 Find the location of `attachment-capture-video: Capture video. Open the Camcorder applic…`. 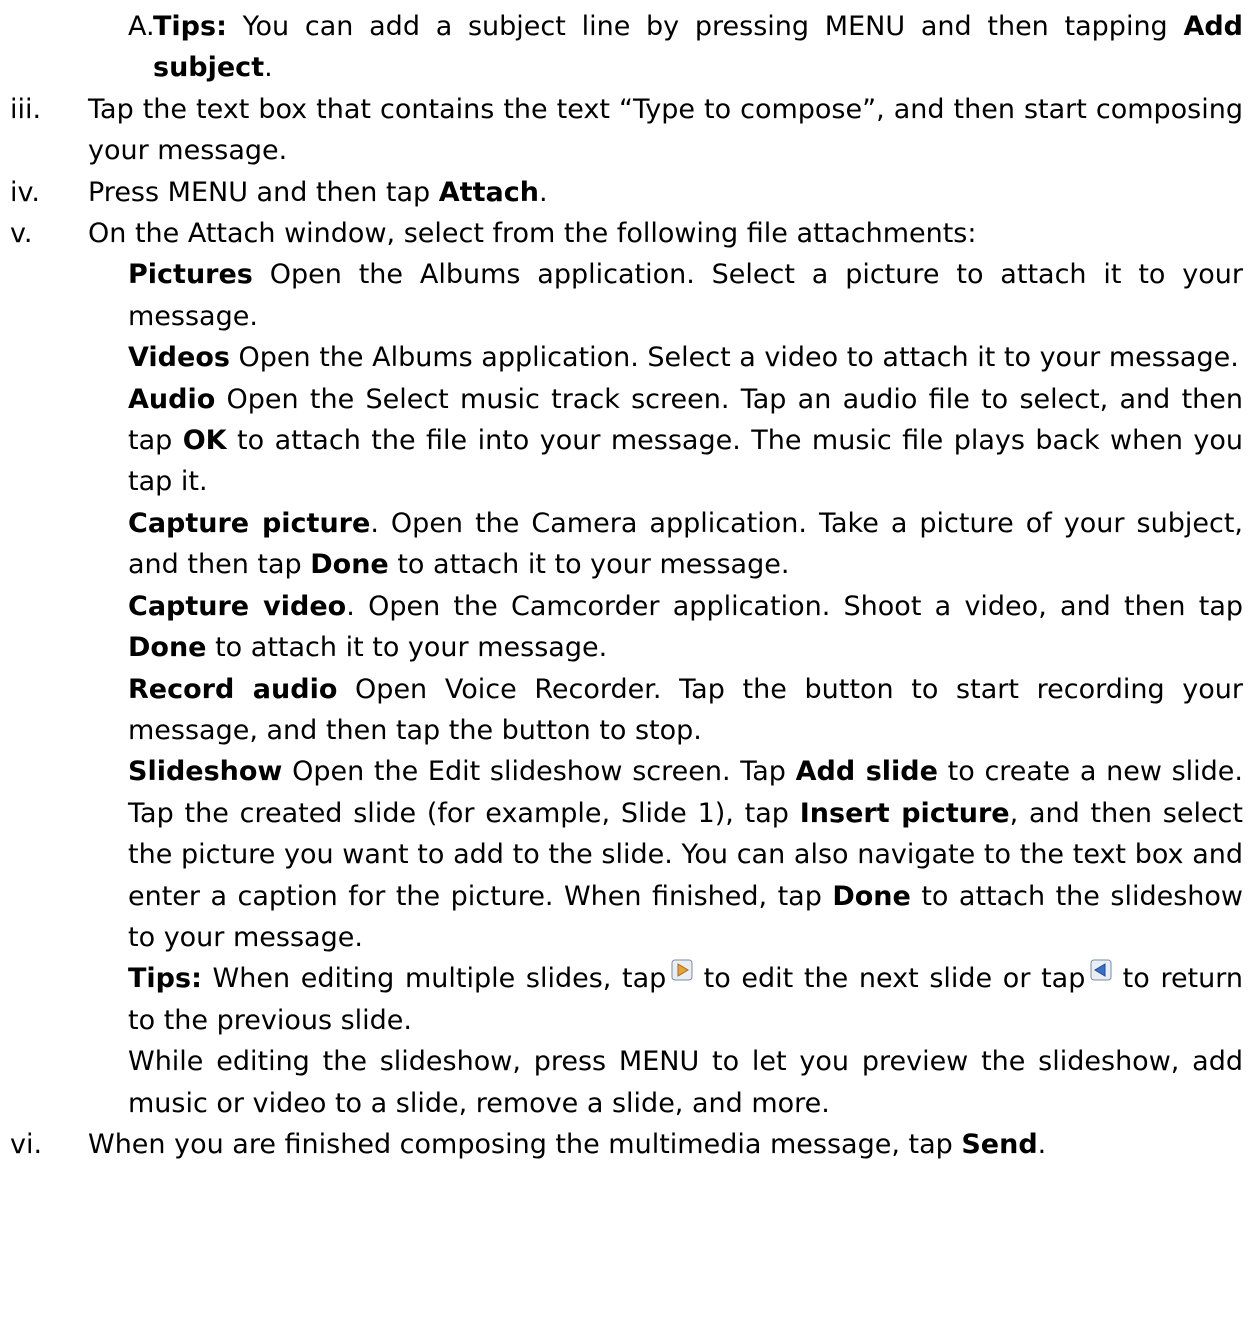

attachment-capture-video: Capture video. Open the Camcorder applic… is located at coordinates (685, 627).